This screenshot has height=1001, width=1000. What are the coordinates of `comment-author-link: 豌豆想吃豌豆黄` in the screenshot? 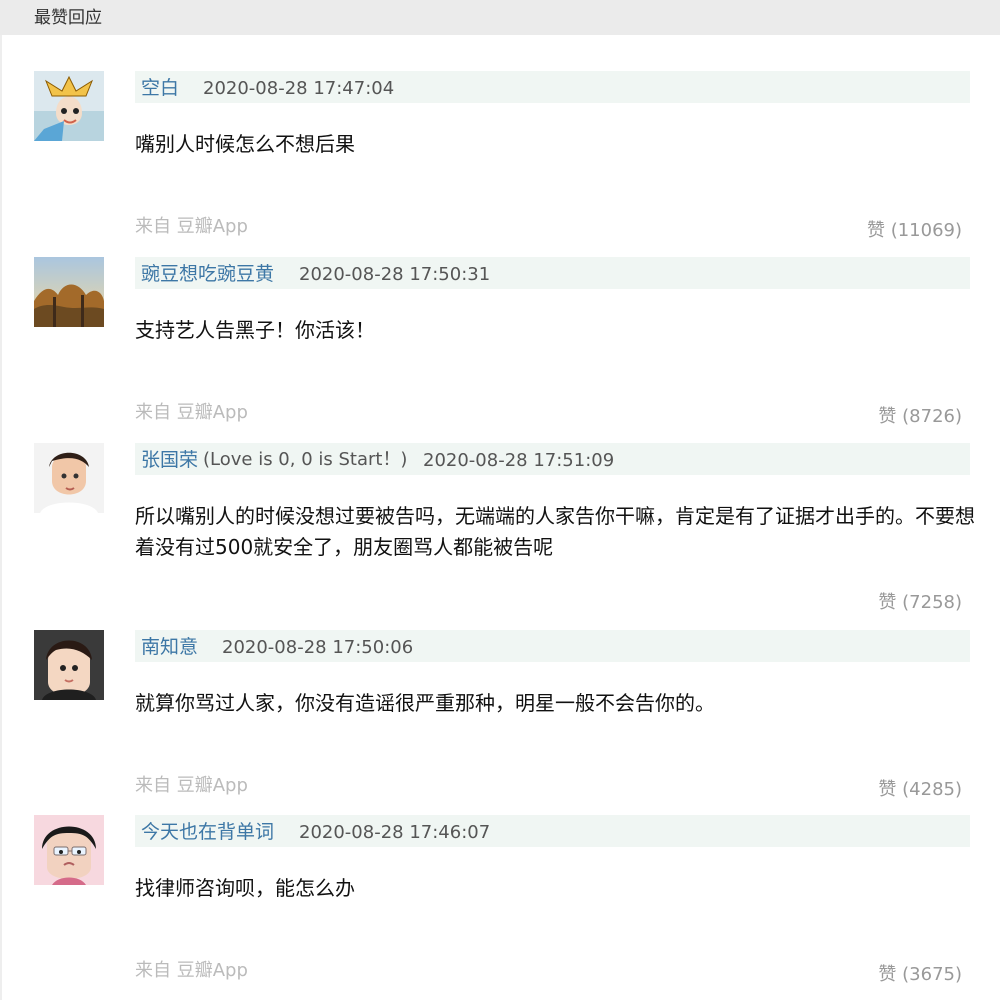 It's located at (207, 274).